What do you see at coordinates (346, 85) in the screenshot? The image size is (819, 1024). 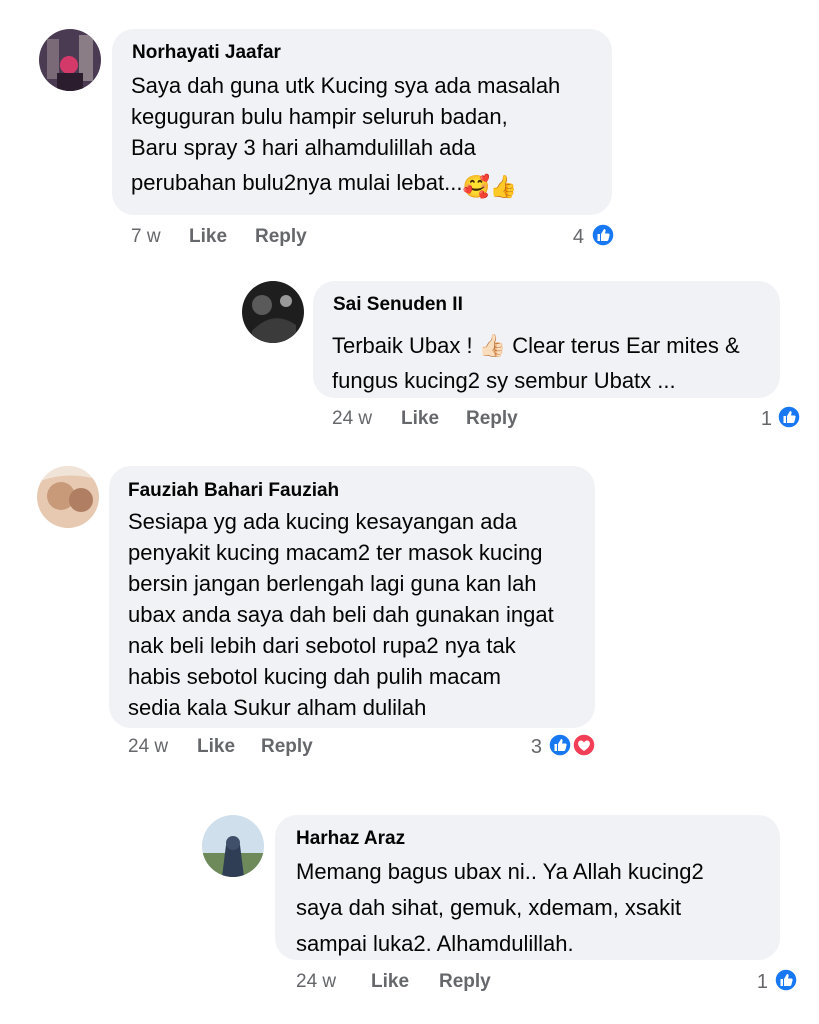 I see `comment-line: Saya dah guna utk Kucing sya ada masalah` at bounding box center [346, 85].